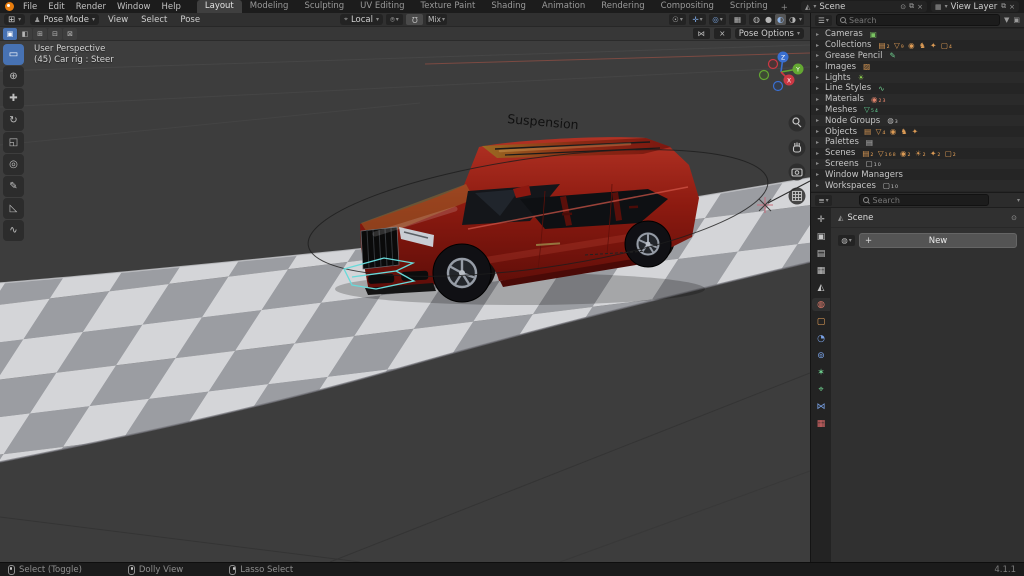 The height and width of the screenshot is (576, 1024). I want to click on outliner-search-input, so click(922, 20).